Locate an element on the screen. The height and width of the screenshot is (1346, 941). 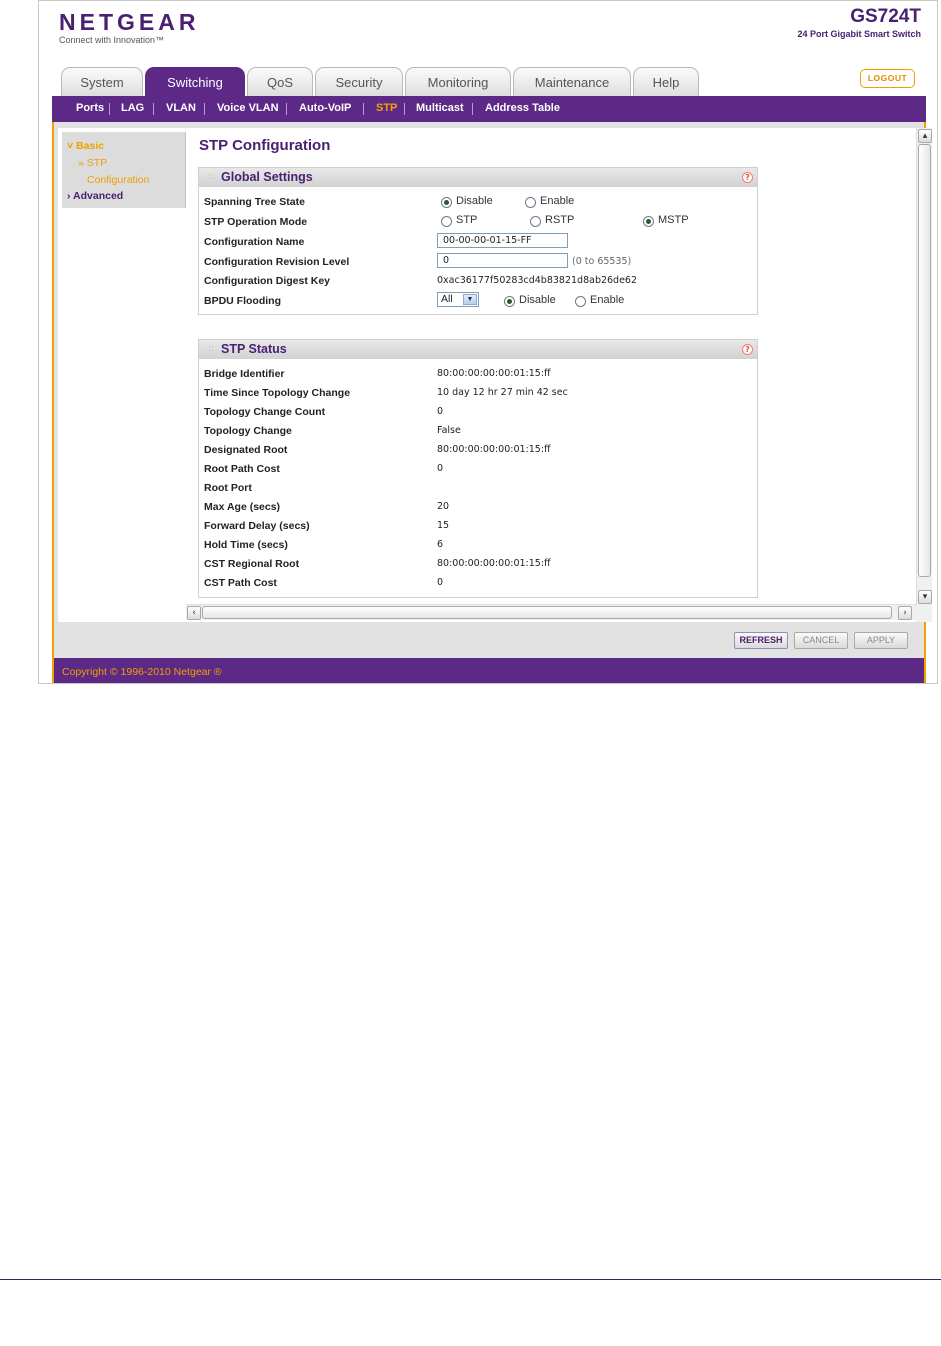
leftnav-stp: » STP is located at coordinates (92, 163).